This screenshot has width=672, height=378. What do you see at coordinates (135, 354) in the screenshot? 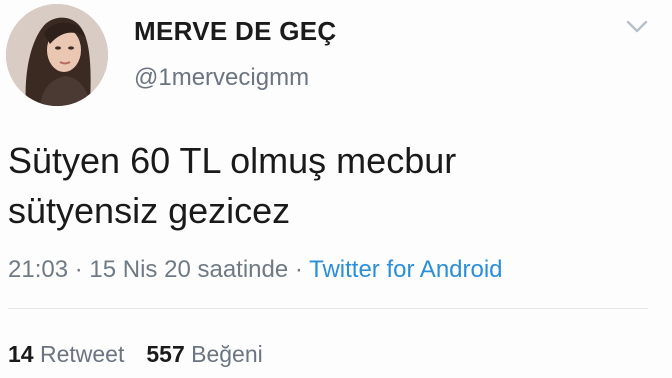
I see `engagement-stats: 14 Retweet 557 Beğeni` at bounding box center [135, 354].